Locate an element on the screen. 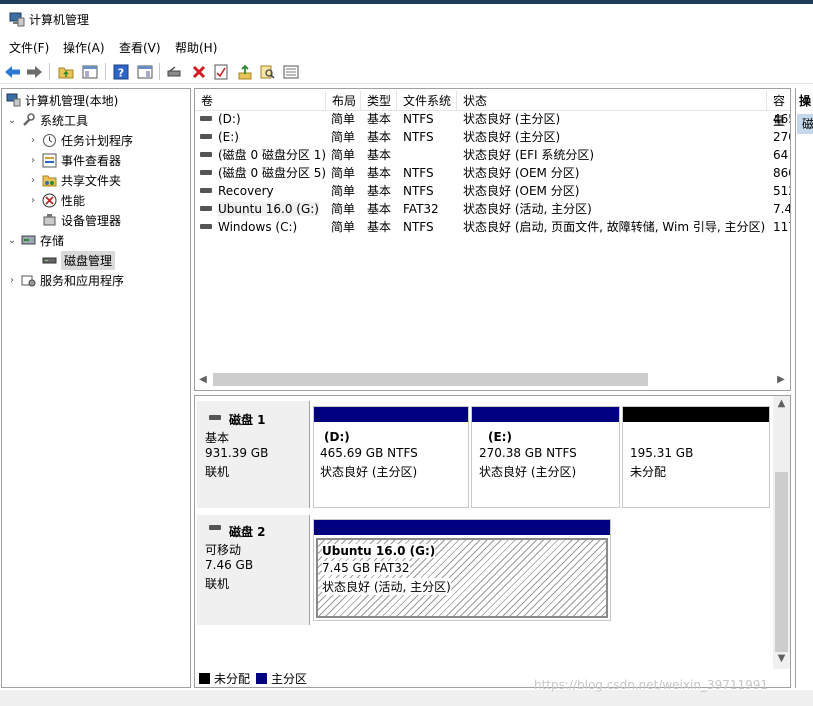 This screenshot has height=706, width=813. actions-item-disk-management: 磁 is located at coordinates (805, 124).